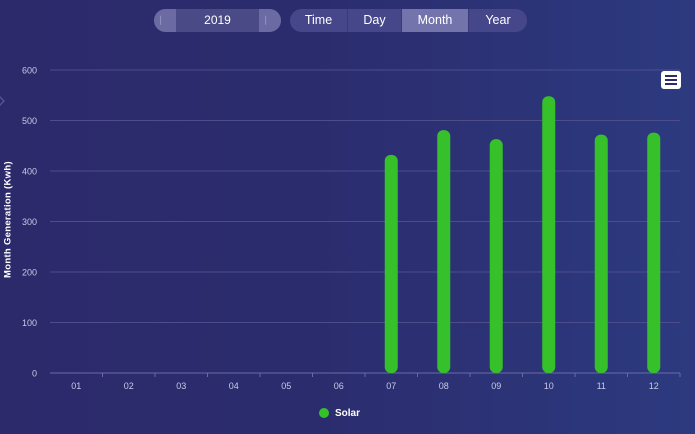 This screenshot has height=434, width=695. I want to click on y-tick-label: 0, so click(34, 374).